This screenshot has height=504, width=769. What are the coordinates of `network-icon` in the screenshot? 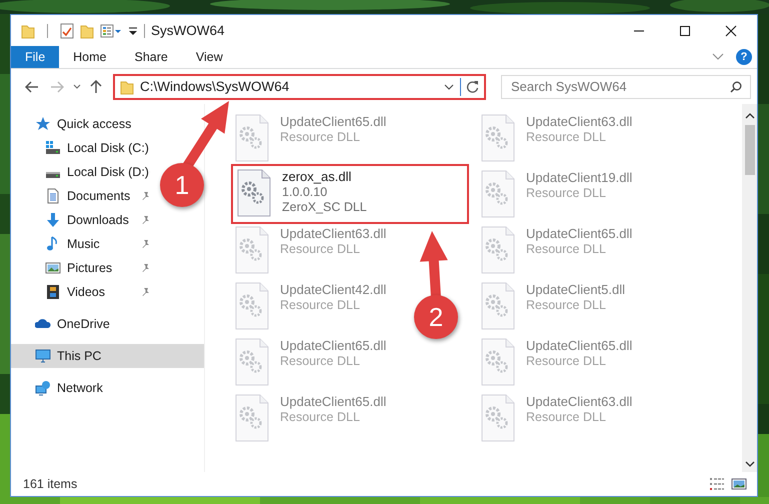 It's located at (43, 388).